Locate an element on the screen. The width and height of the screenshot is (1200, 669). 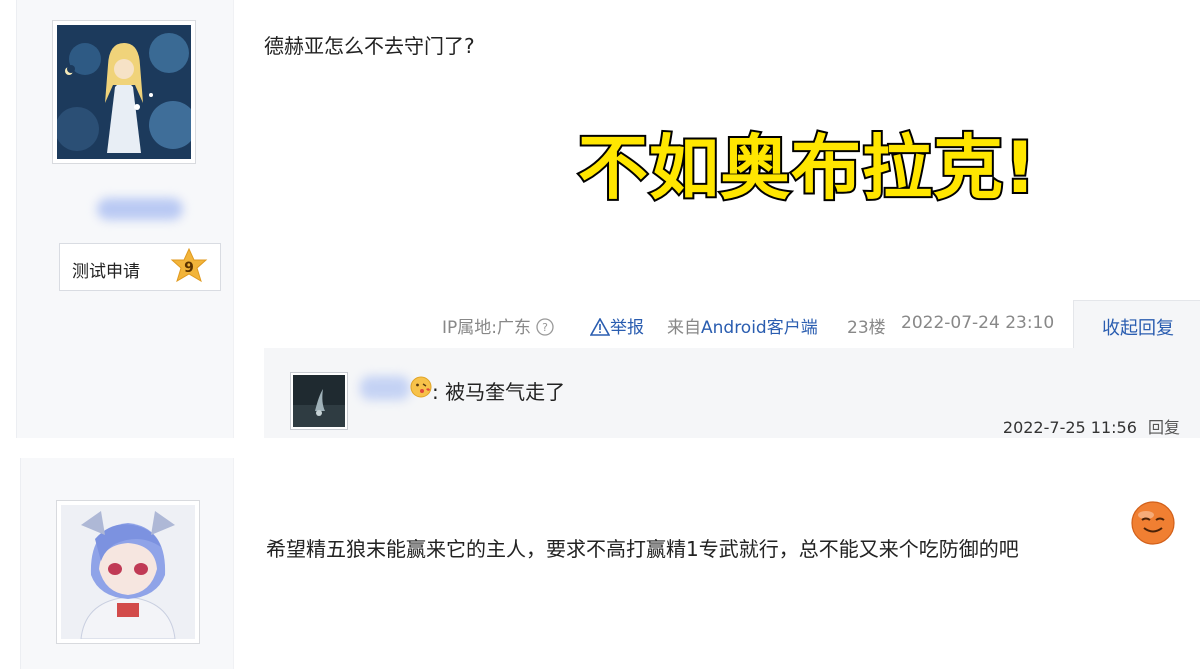
member-badge: 测试申请 9 is located at coordinates (140, 267).